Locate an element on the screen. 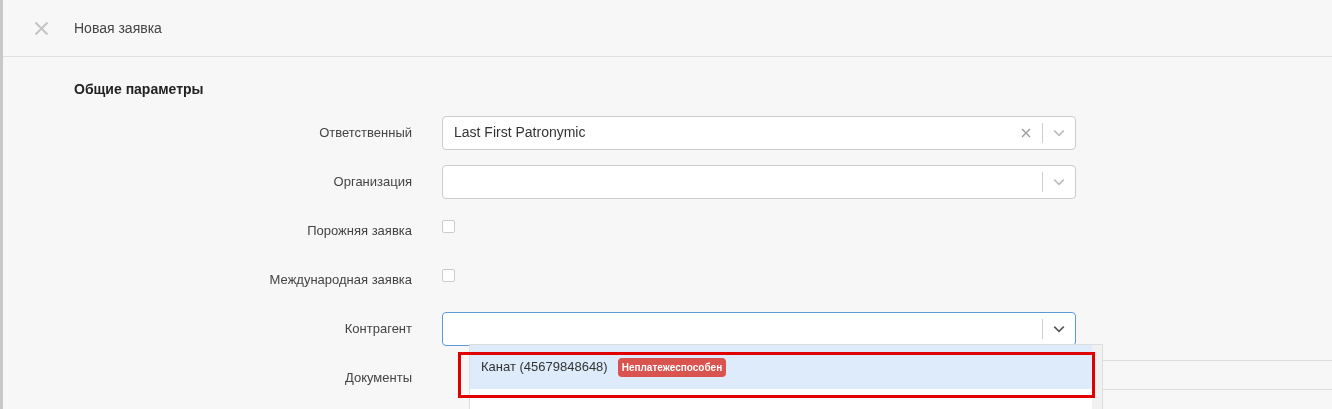 The height and width of the screenshot is (409, 1332). scrollbar is located at coordinates (1097, 377).